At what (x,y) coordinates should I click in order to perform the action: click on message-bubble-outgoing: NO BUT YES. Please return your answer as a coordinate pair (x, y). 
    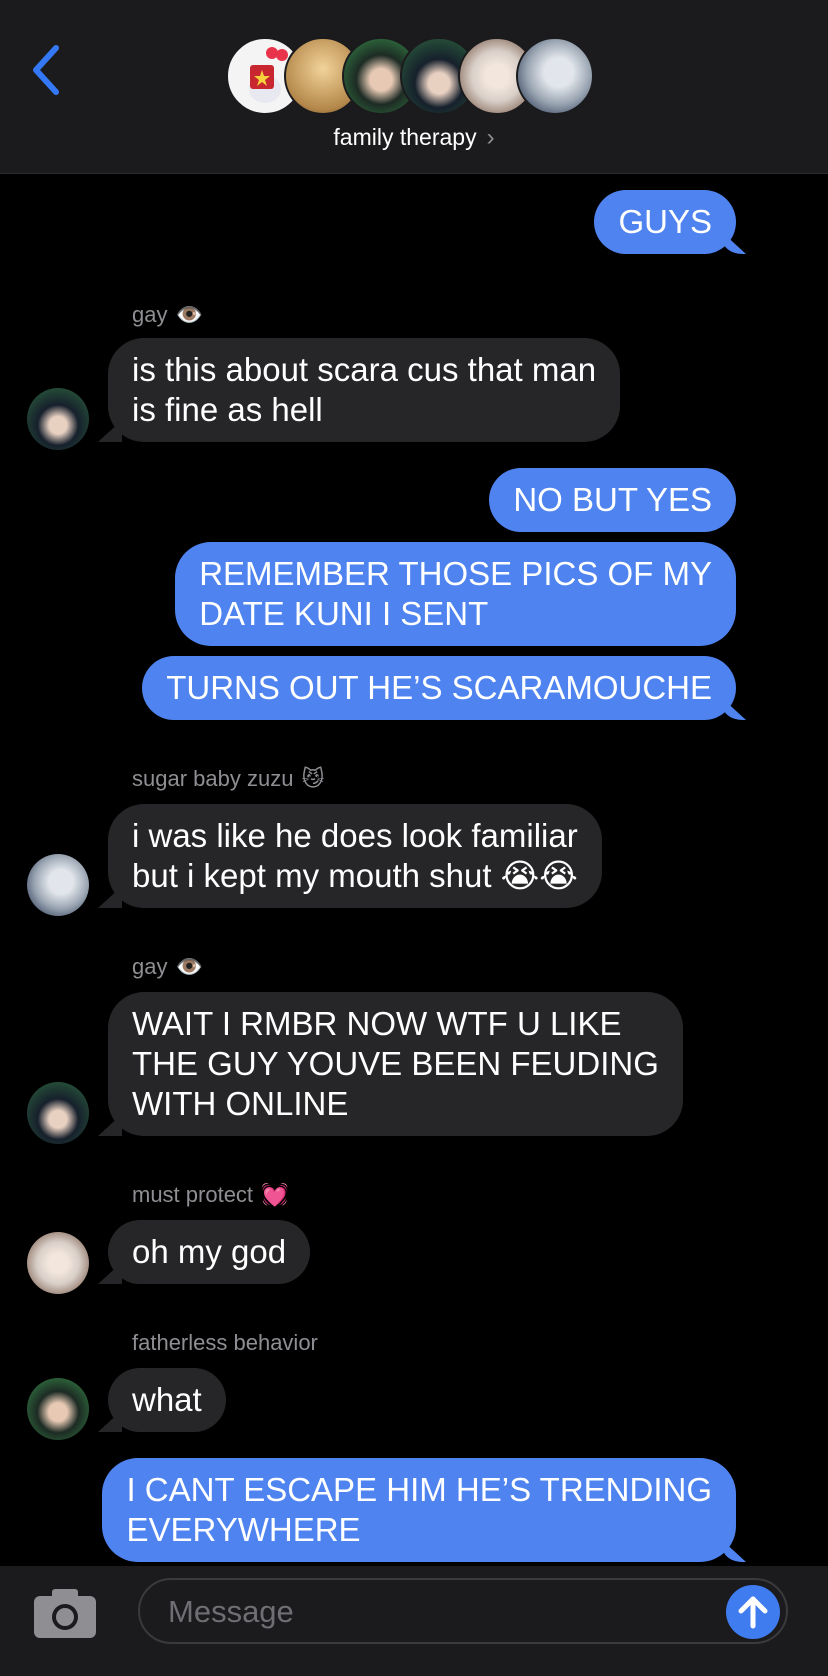
    Looking at the image, I should click on (612, 500).